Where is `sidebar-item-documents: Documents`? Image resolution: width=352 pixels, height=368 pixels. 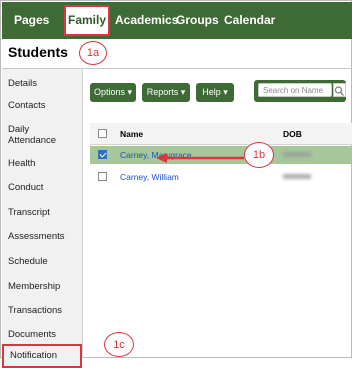
sidebar-item-documents: Documents is located at coordinates (32, 334).